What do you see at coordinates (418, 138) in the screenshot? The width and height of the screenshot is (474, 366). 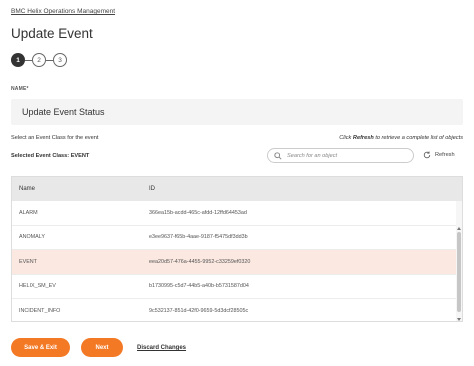 I see `refresh-hint-suffix: to retrieve a complete list of objects` at bounding box center [418, 138].